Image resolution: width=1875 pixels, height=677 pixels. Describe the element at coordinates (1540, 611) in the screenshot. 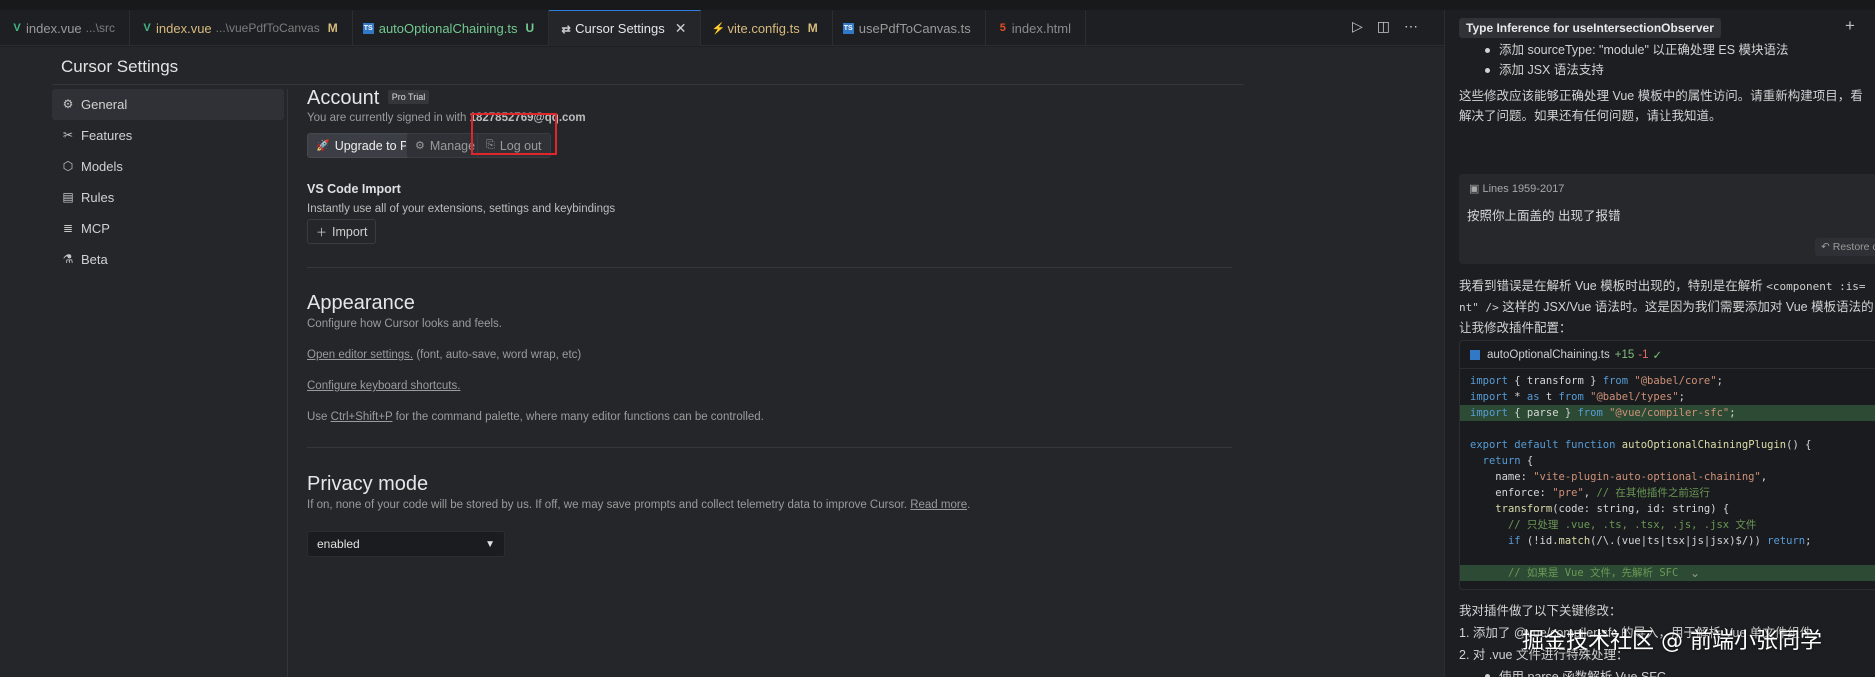

I see `chat-paragraph: 我对插件做了以下关键修改：` at that location.